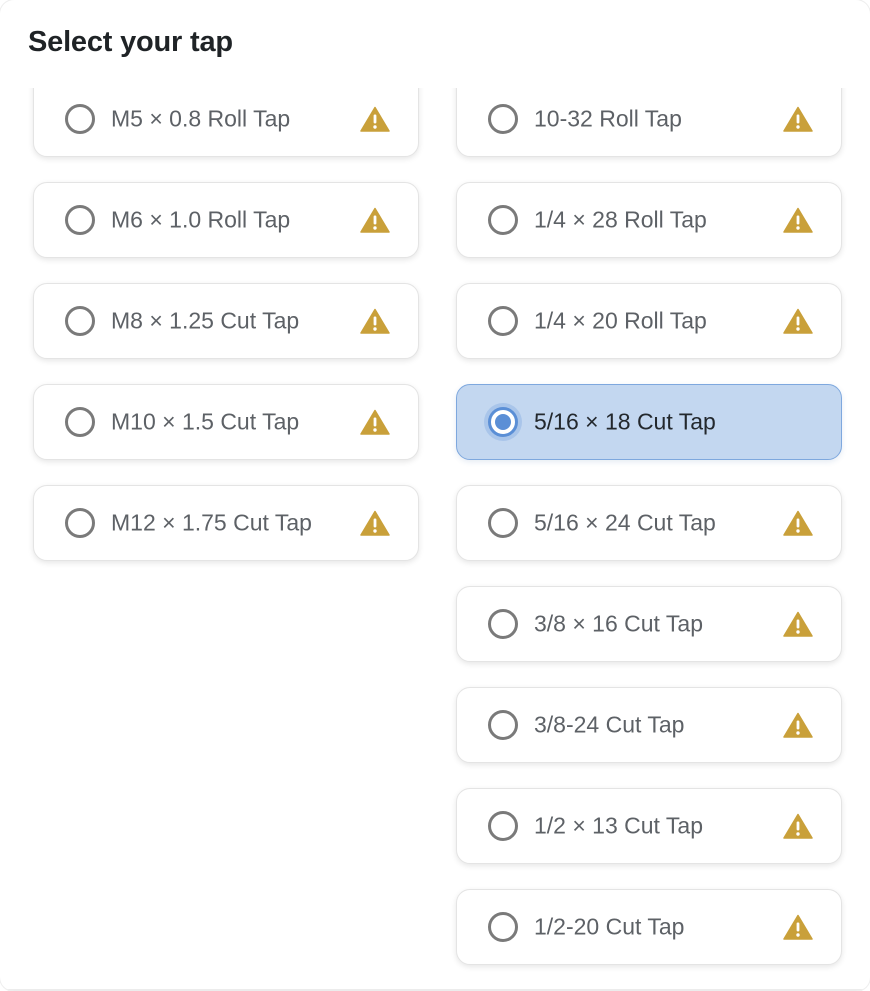 The image size is (870, 991). I want to click on tap-option-right-4: 5/16 × 18 Cut Tap, so click(649, 422).